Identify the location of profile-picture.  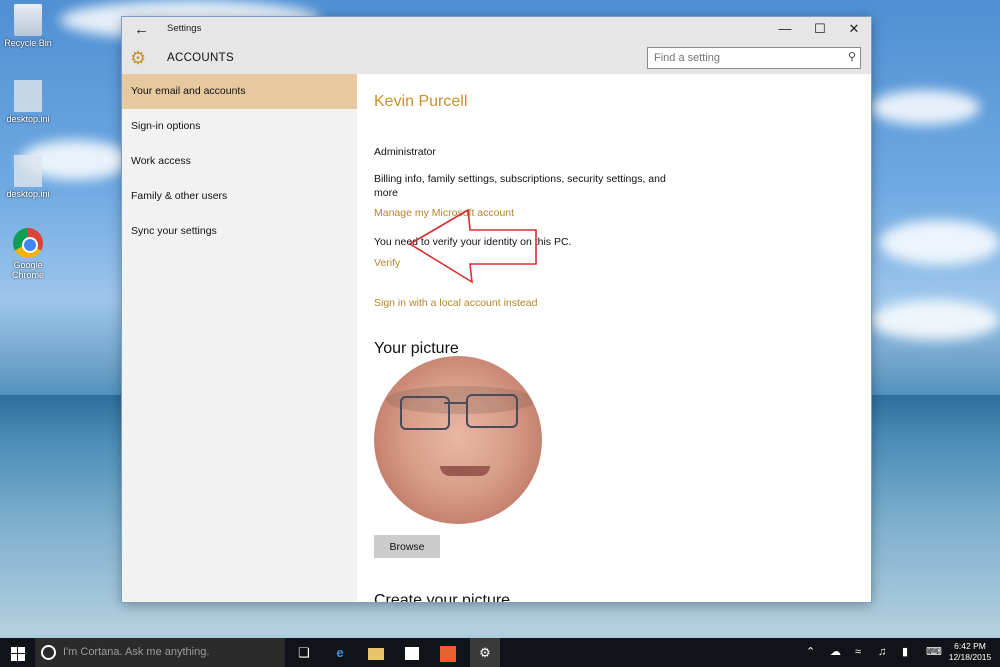
(458, 440).